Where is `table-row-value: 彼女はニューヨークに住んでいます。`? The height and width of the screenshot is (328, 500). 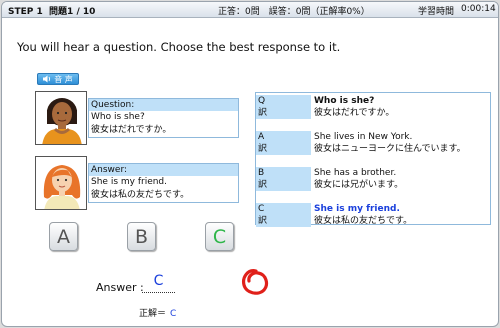 table-row-value: 彼女はニューヨークに住んでいます。 is located at coordinates (390, 149).